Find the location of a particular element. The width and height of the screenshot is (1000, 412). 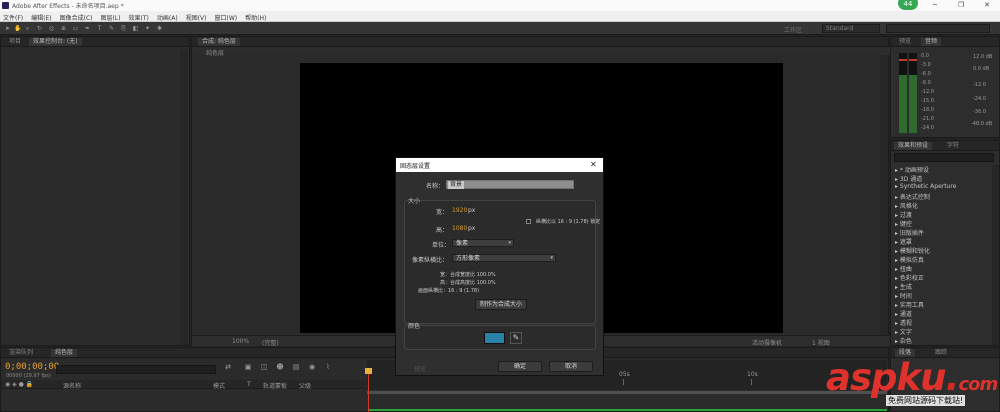

menu-window: 窗口(W) is located at coordinates (225, 17).